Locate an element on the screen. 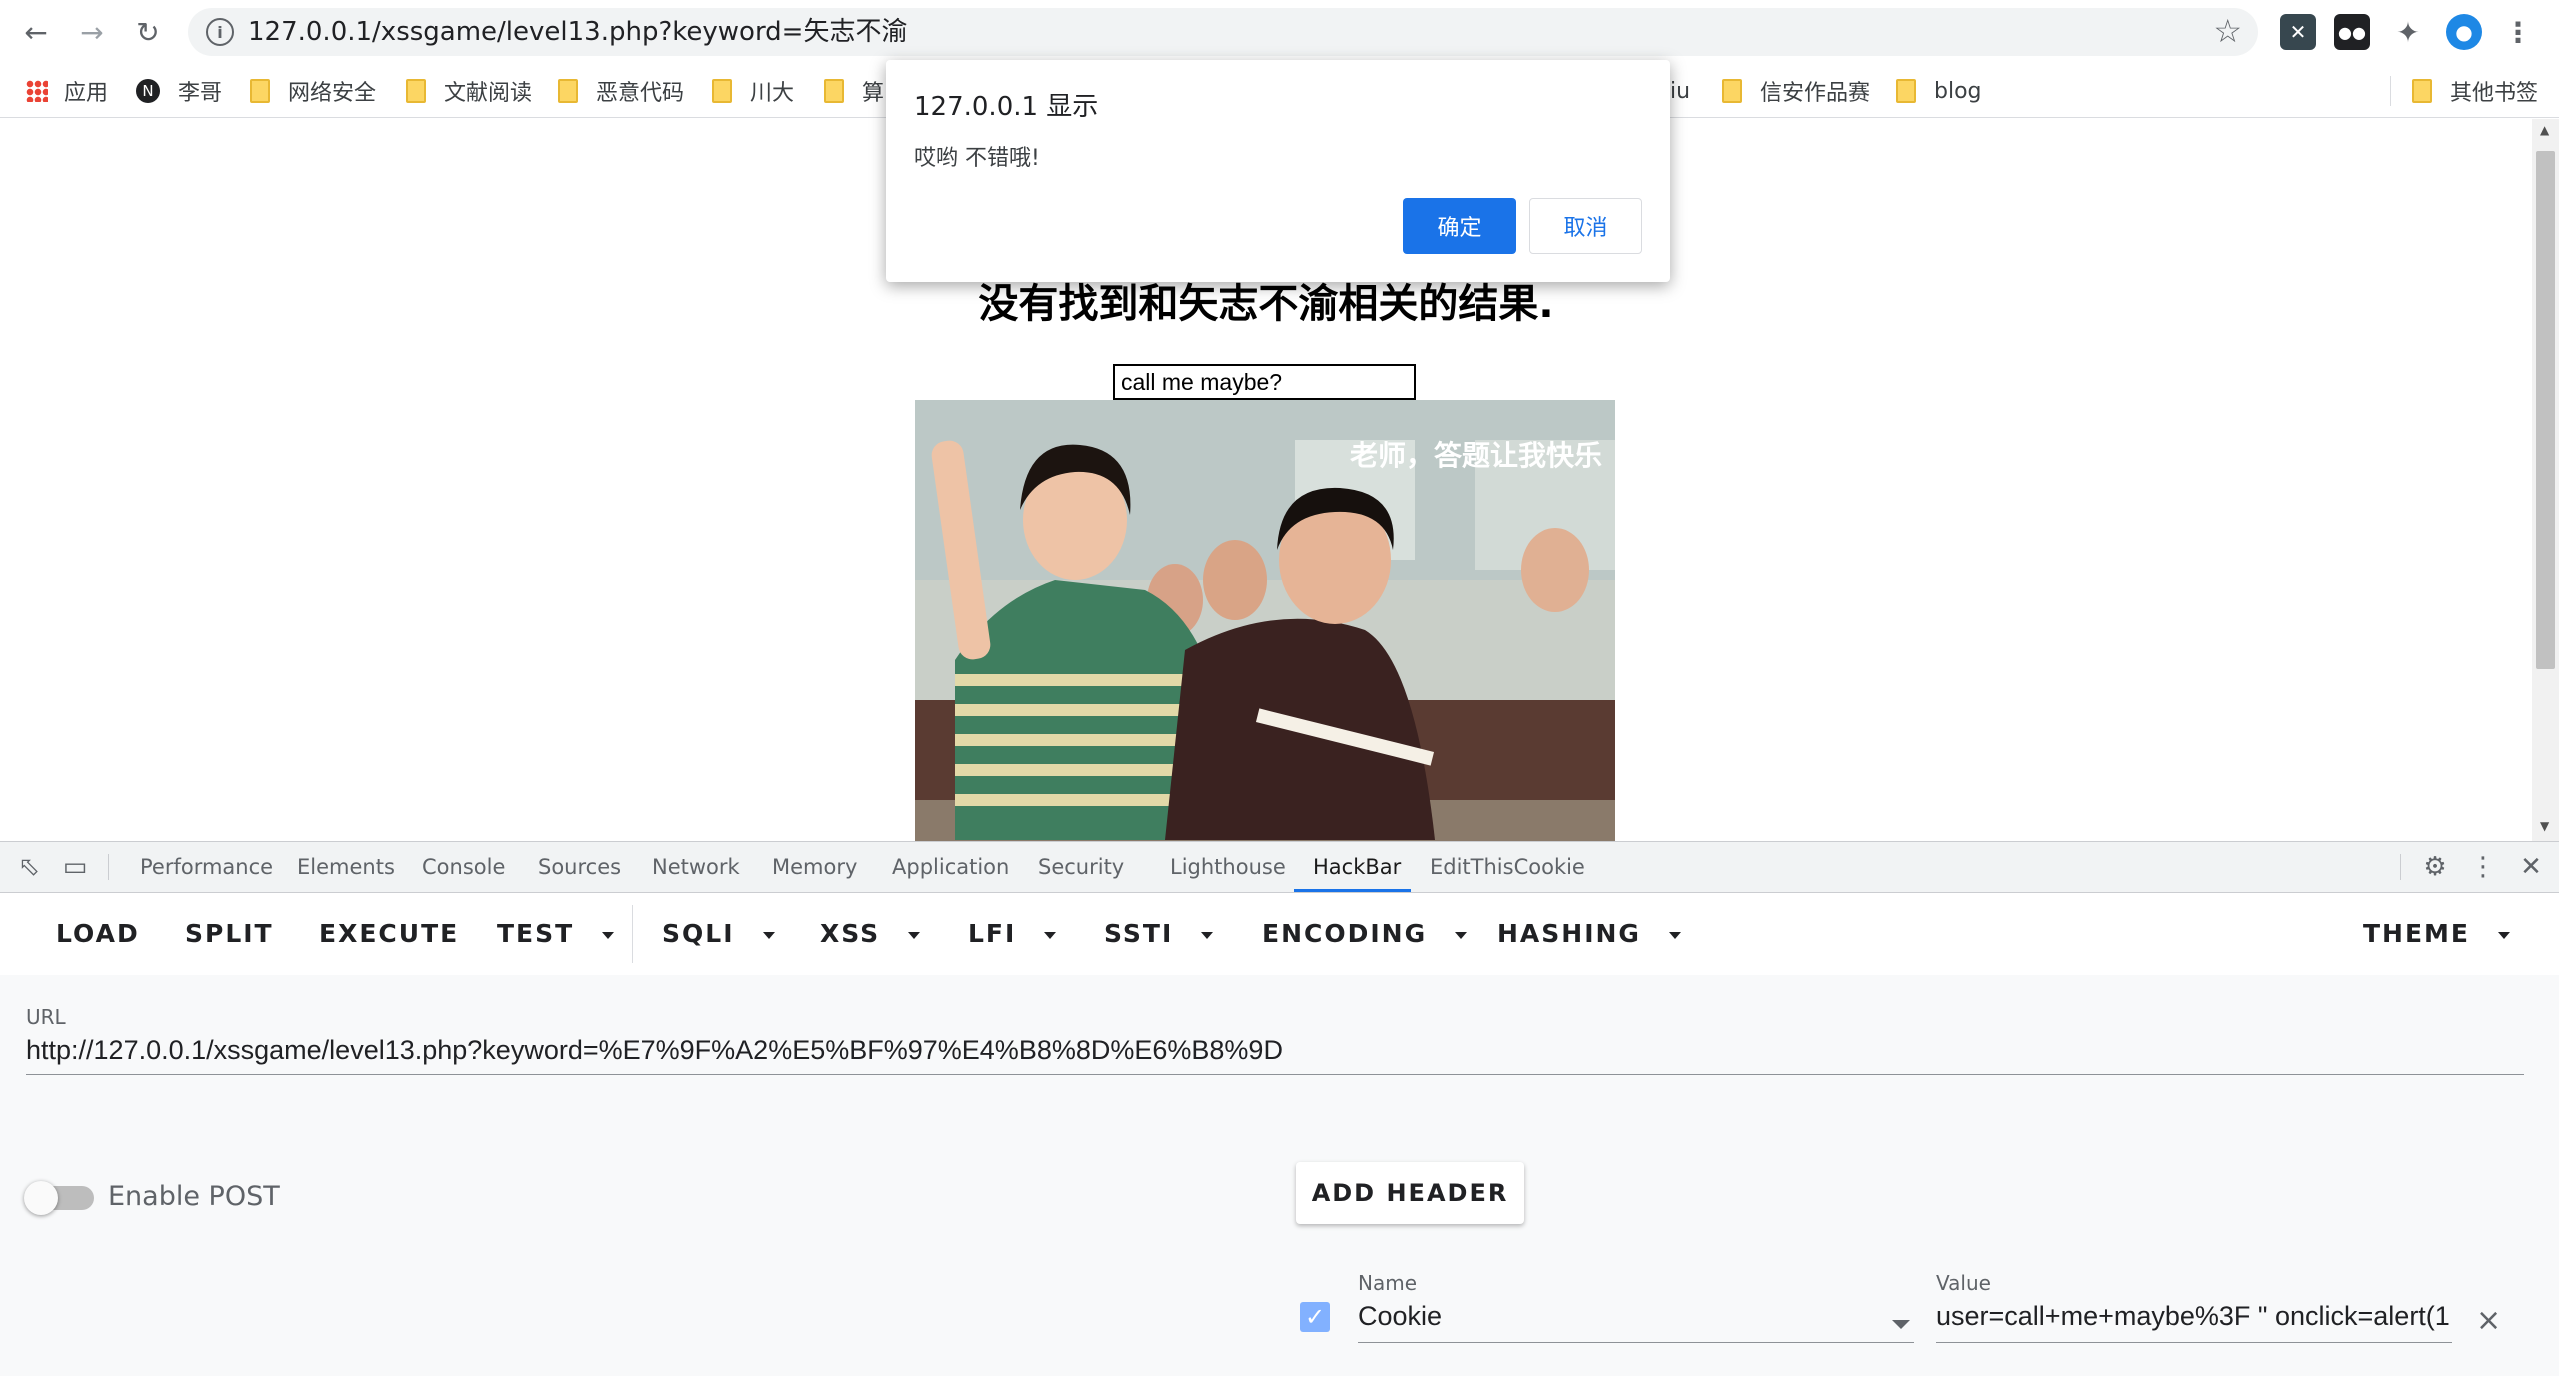 The width and height of the screenshot is (2559, 1376). bookmark-folder: iu is located at coordinates (1680, 91).